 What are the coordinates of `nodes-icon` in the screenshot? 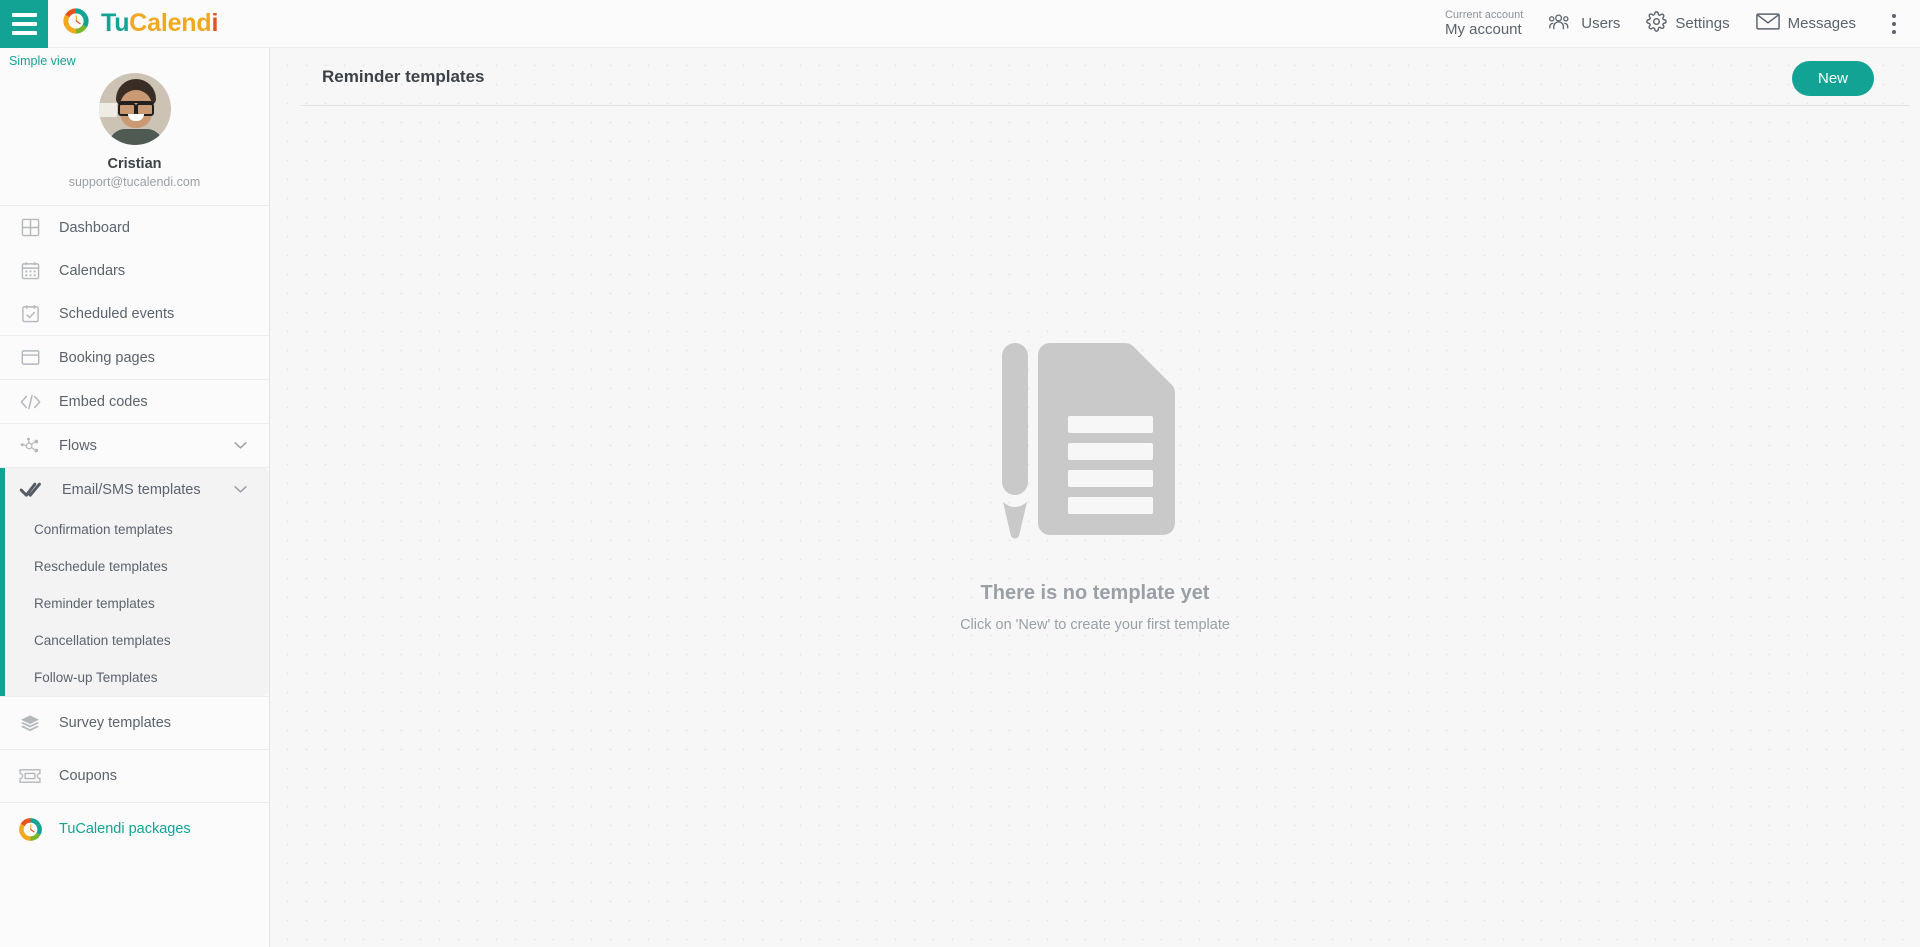 It's located at (30, 446).